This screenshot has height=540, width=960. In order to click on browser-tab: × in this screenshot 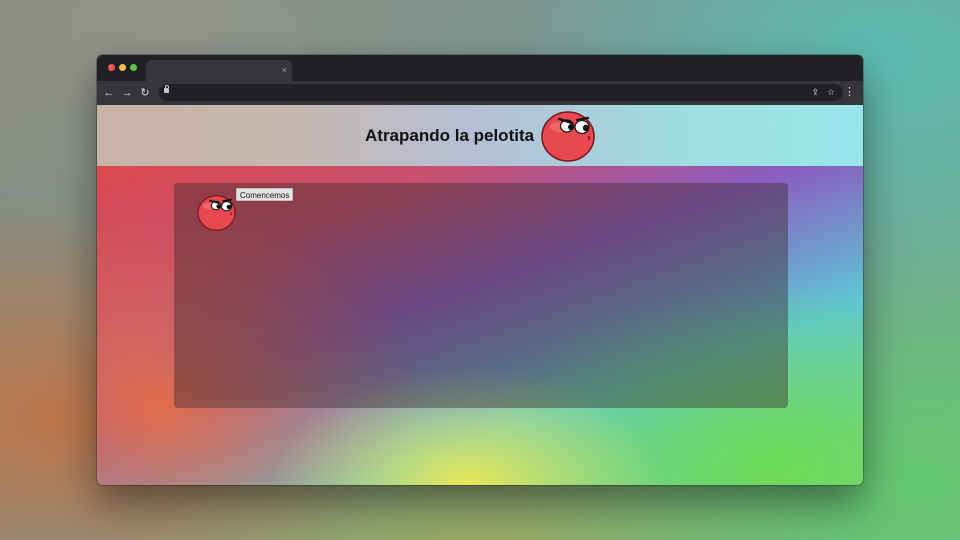, I will do `click(219, 70)`.